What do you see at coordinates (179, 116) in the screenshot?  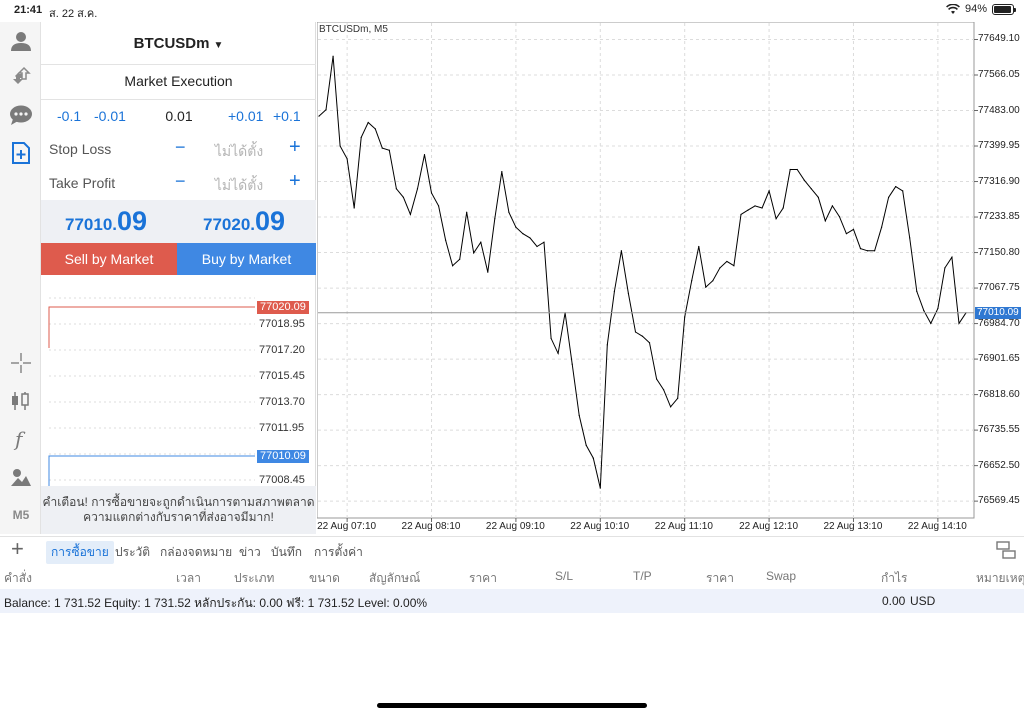 I see `volume-value: 0.01` at bounding box center [179, 116].